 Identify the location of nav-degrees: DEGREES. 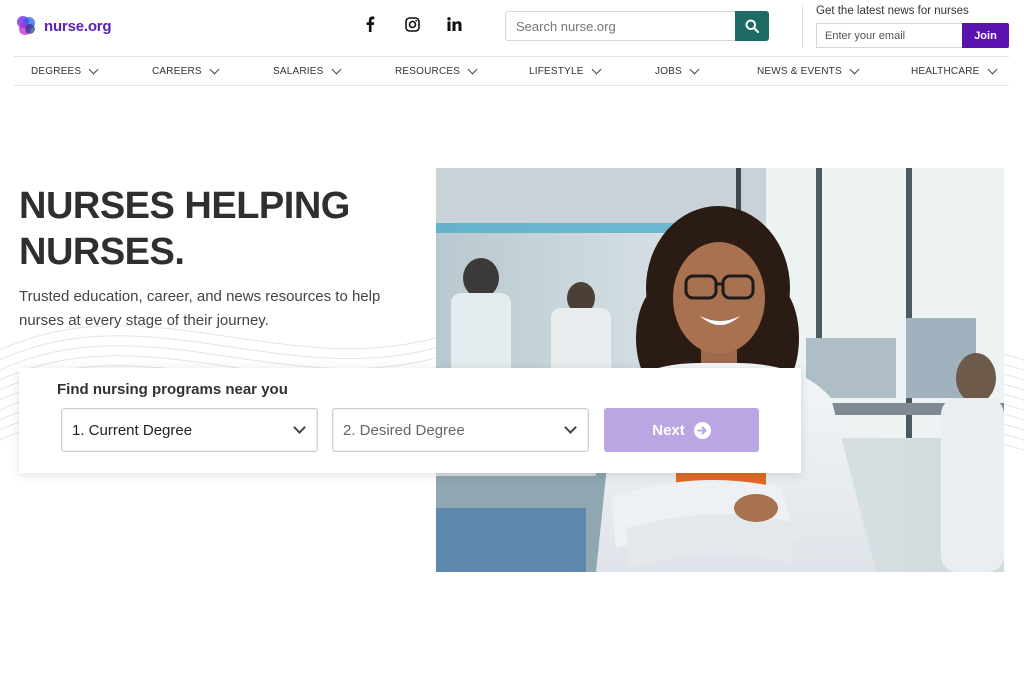
(65, 70).